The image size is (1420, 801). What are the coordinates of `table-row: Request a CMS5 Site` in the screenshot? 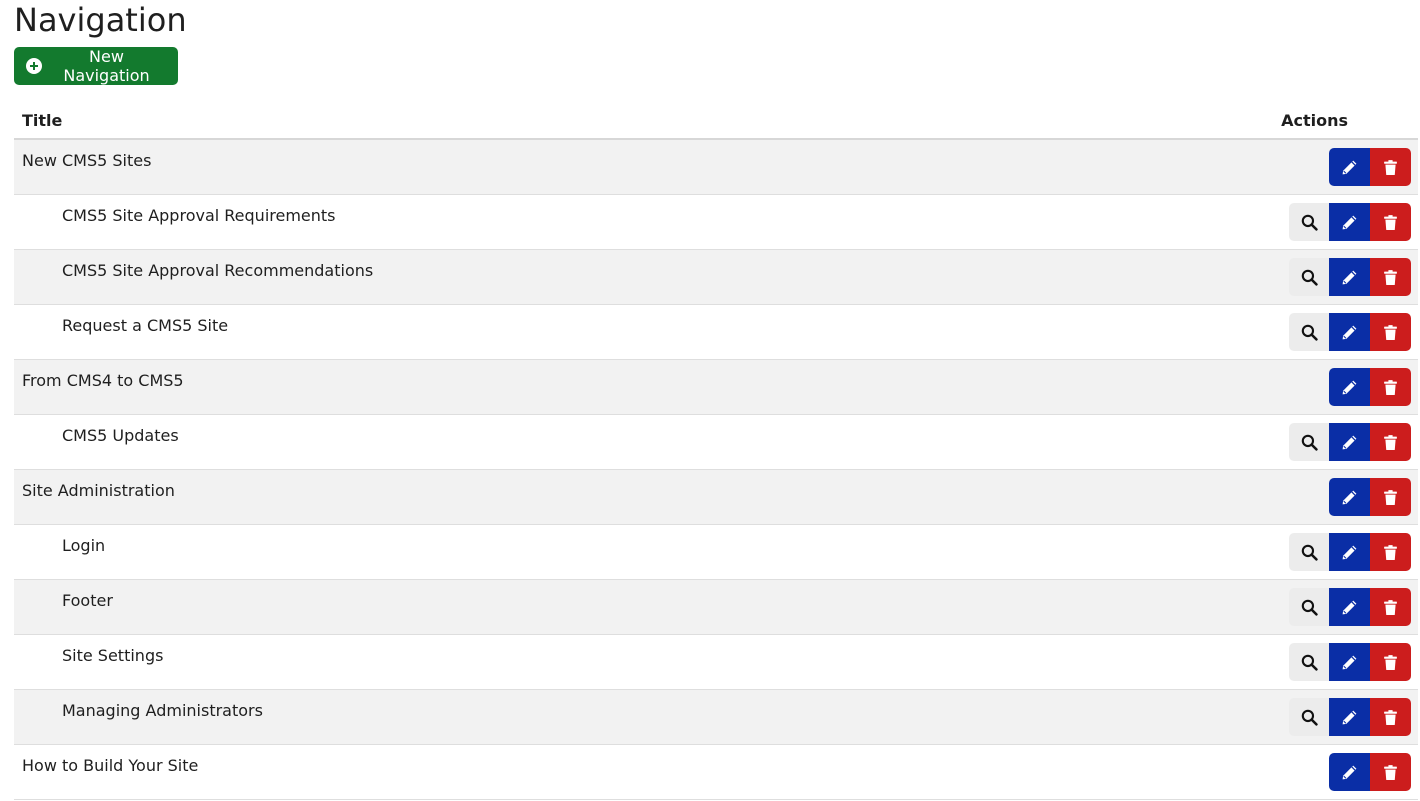 It's located at (716, 332).